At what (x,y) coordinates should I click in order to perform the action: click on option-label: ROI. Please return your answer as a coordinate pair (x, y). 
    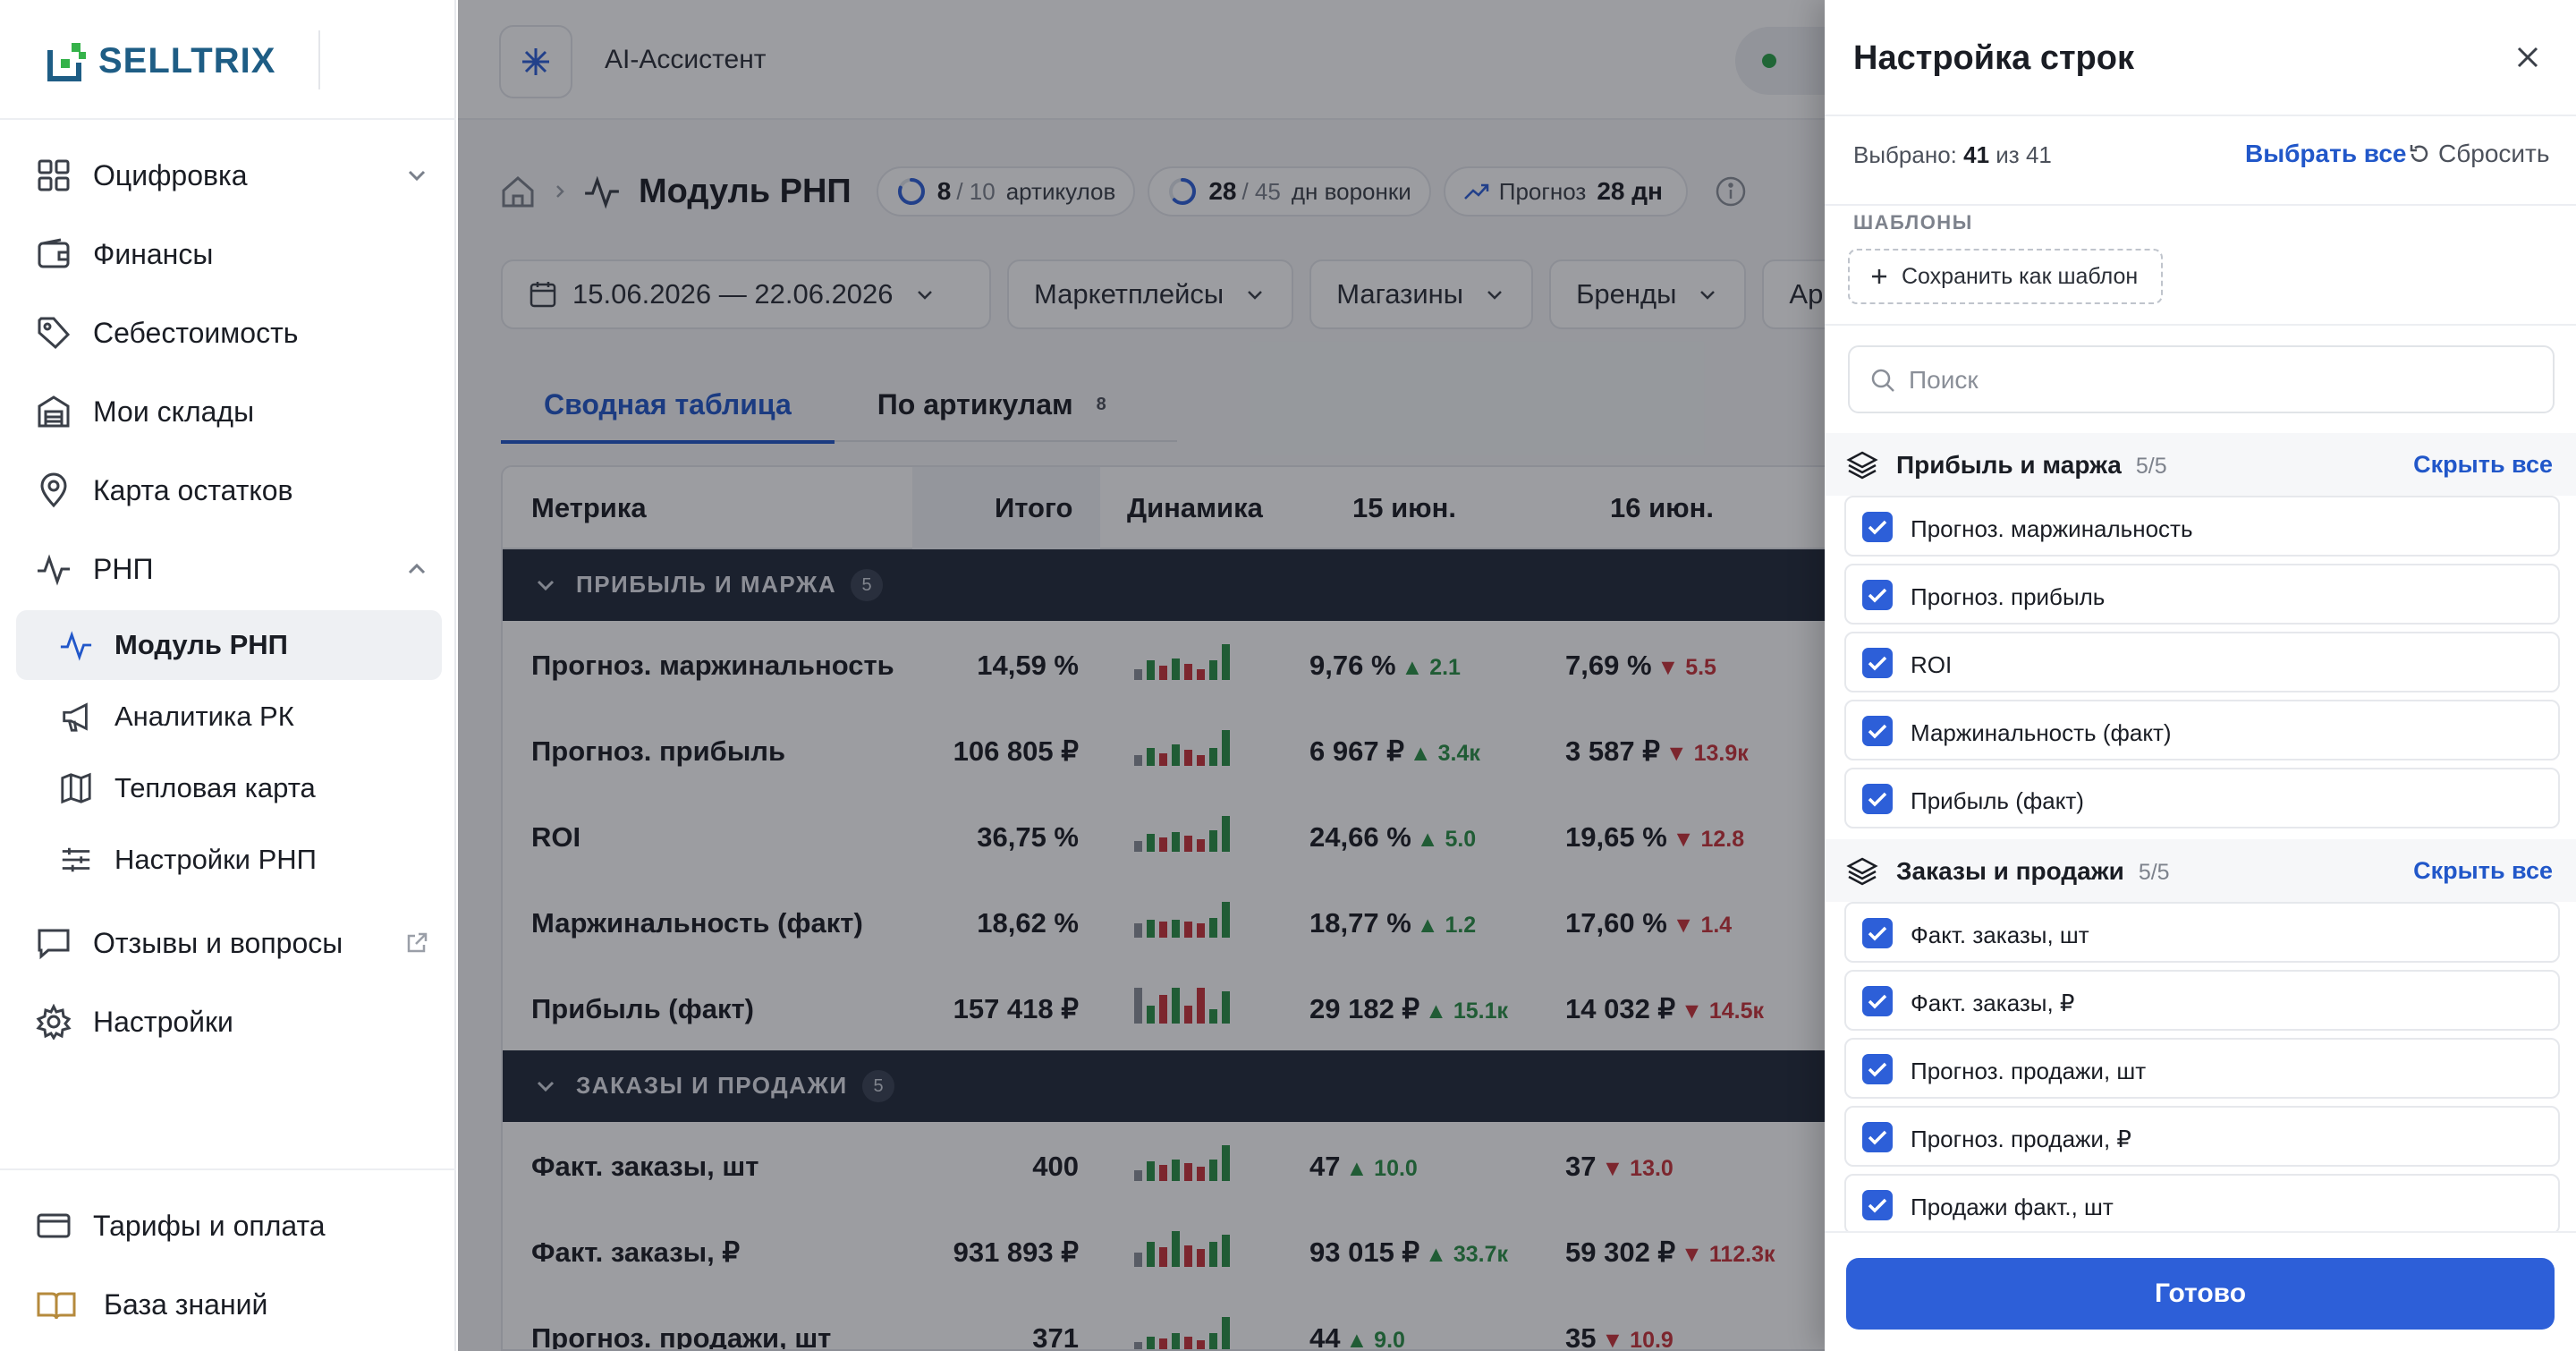
    Looking at the image, I should click on (1932, 664).